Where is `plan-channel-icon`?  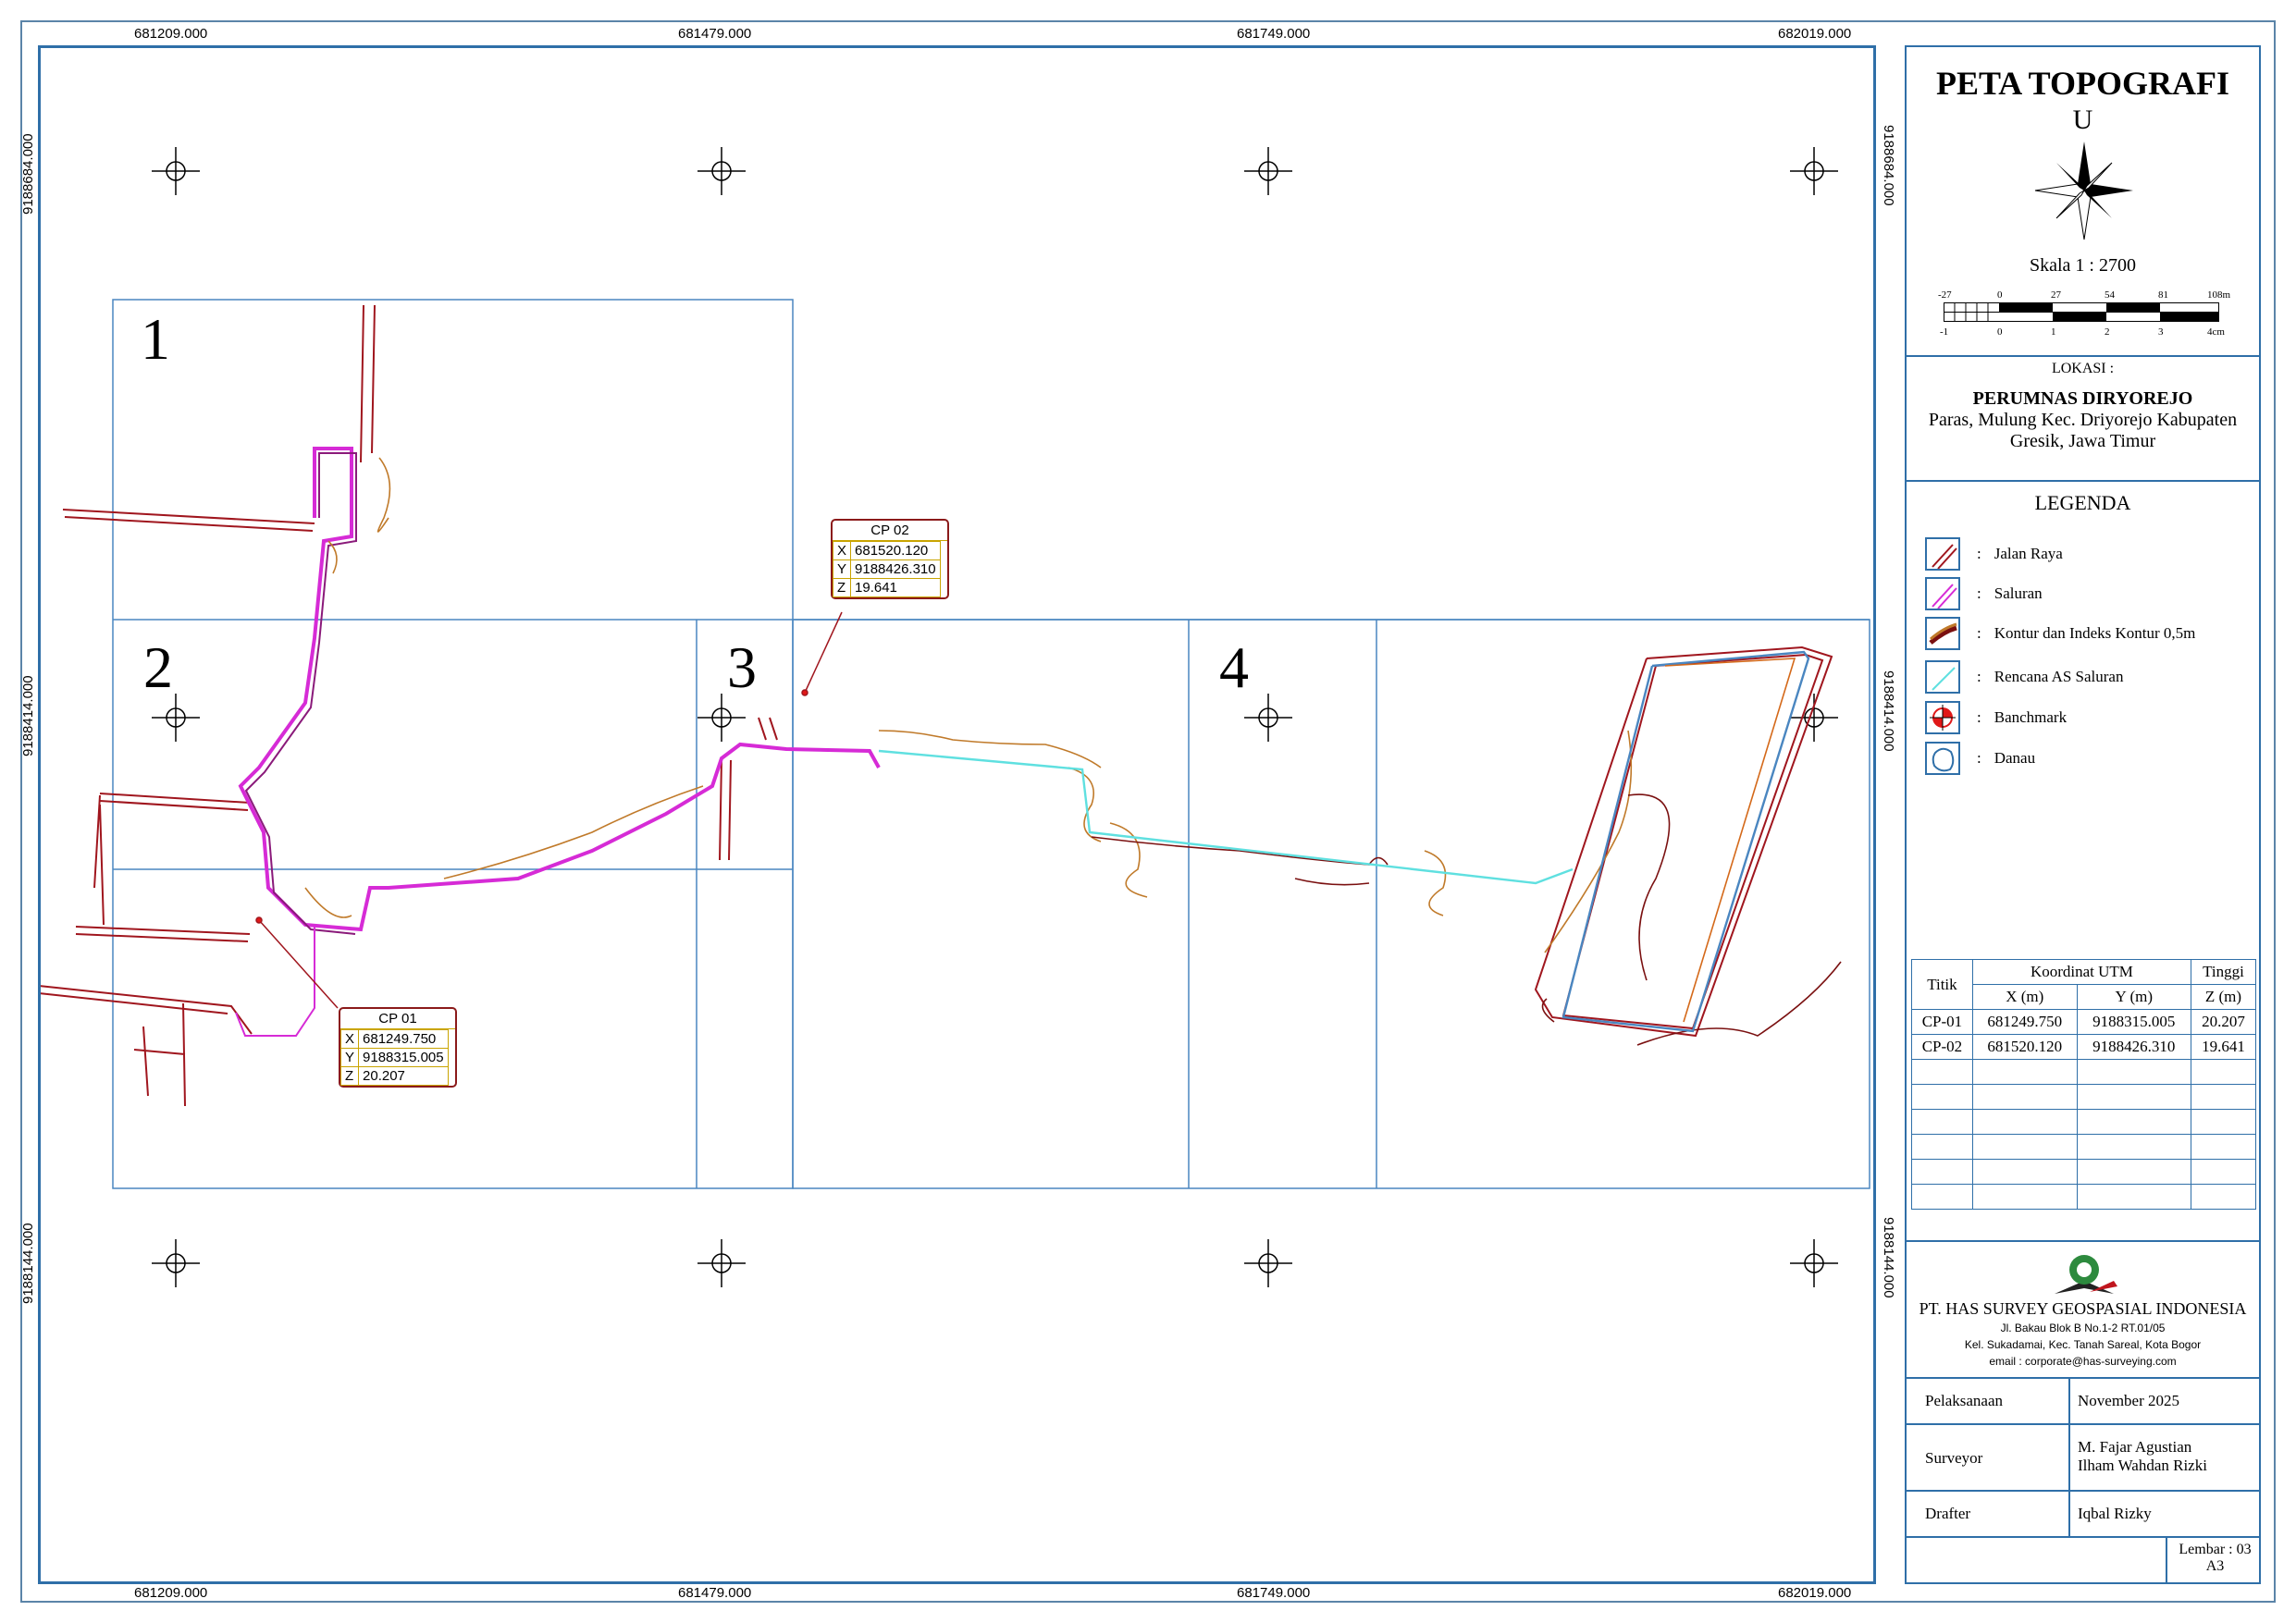 plan-channel-icon is located at coordinates (1942, 677).